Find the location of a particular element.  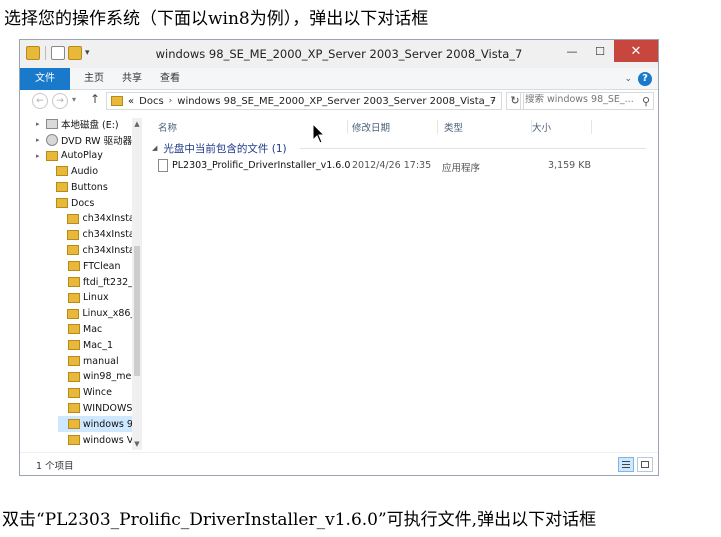

tree-item: Wince is located at coordinates (95, 393).